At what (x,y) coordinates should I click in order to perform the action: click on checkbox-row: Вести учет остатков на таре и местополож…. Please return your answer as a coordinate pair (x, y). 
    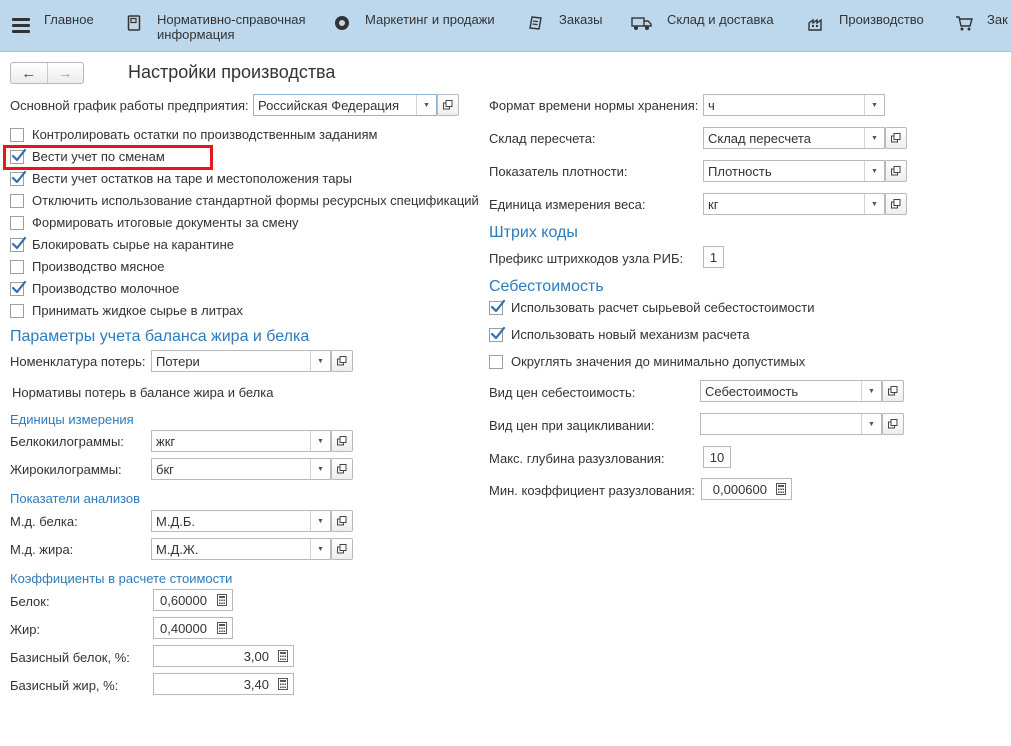
    Looking at the image, I should click on (181, 178).